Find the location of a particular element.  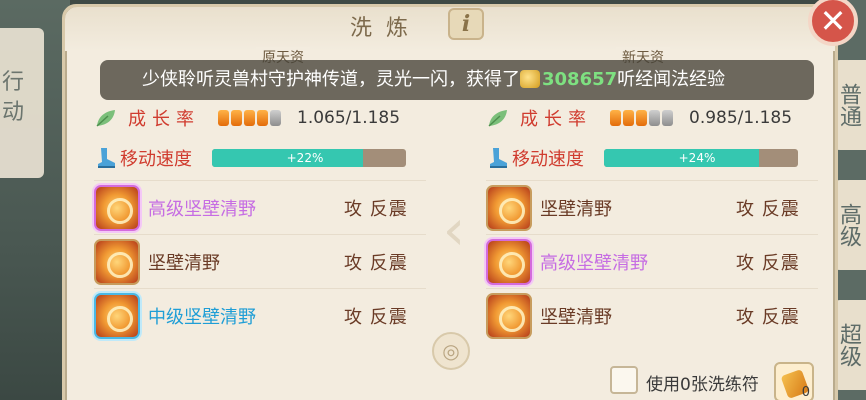

skill-name: 中级坚壁清野 is located at coordinates (202, 317).